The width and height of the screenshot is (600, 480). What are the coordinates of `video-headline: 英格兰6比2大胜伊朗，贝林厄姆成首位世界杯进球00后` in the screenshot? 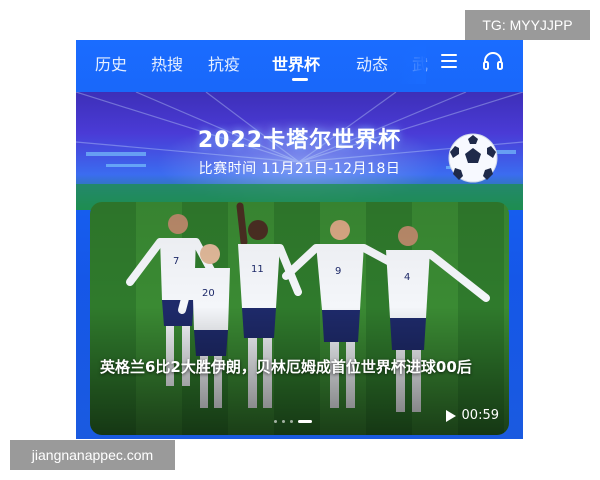 It's located at (300, 367).